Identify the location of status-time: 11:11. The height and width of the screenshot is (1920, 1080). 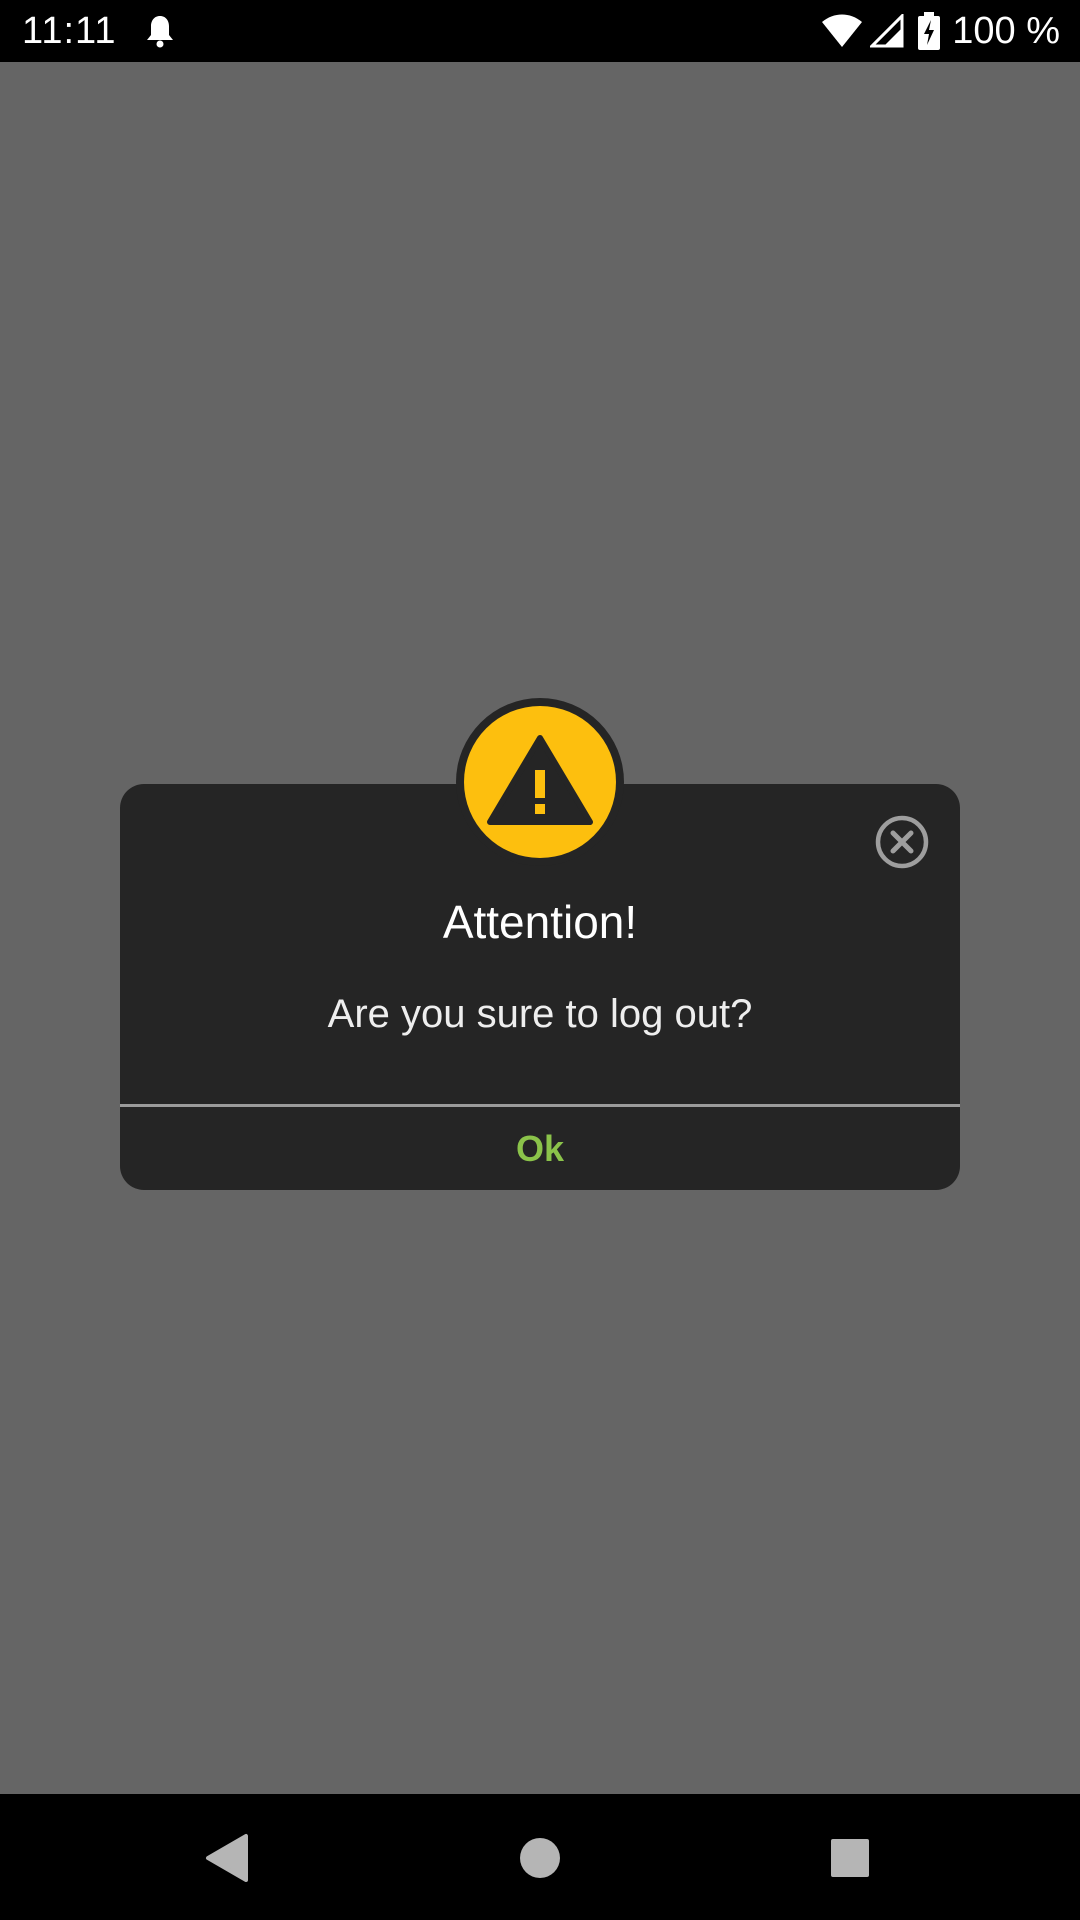
(69, 31).